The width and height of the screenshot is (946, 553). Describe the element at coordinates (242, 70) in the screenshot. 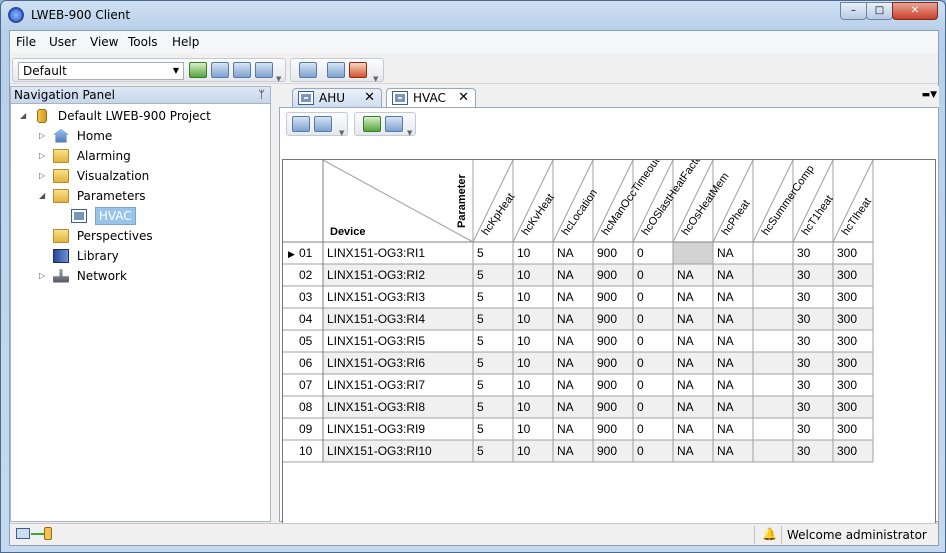

I see `device-settings-icon` at that location.